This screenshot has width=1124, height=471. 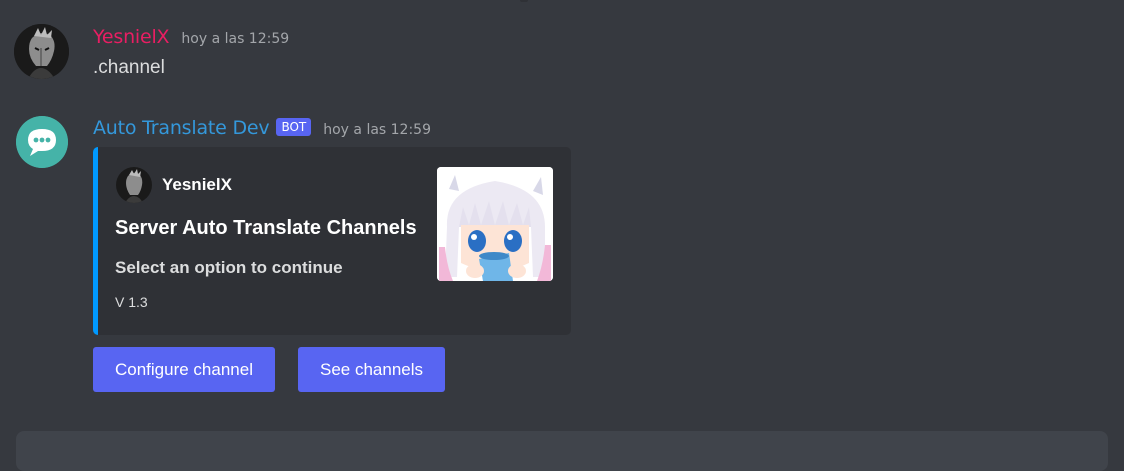 I want to click on message-header: Auto Translate Dev BOT hoy a las 12:59, so click(x=262, y=128).